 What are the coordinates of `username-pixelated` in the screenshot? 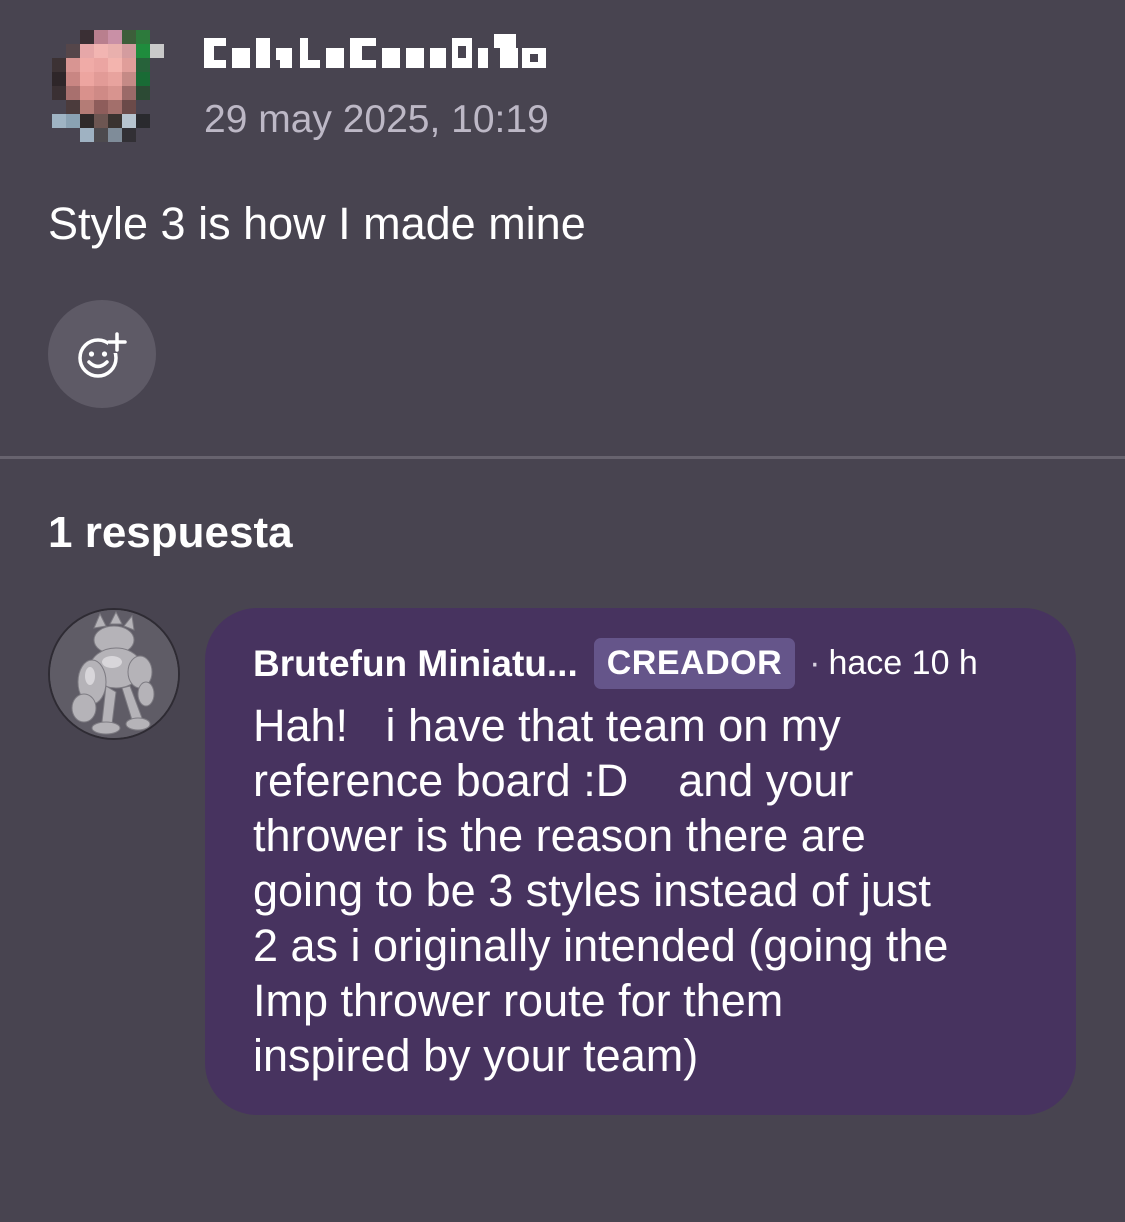 It's located at (380, 54).